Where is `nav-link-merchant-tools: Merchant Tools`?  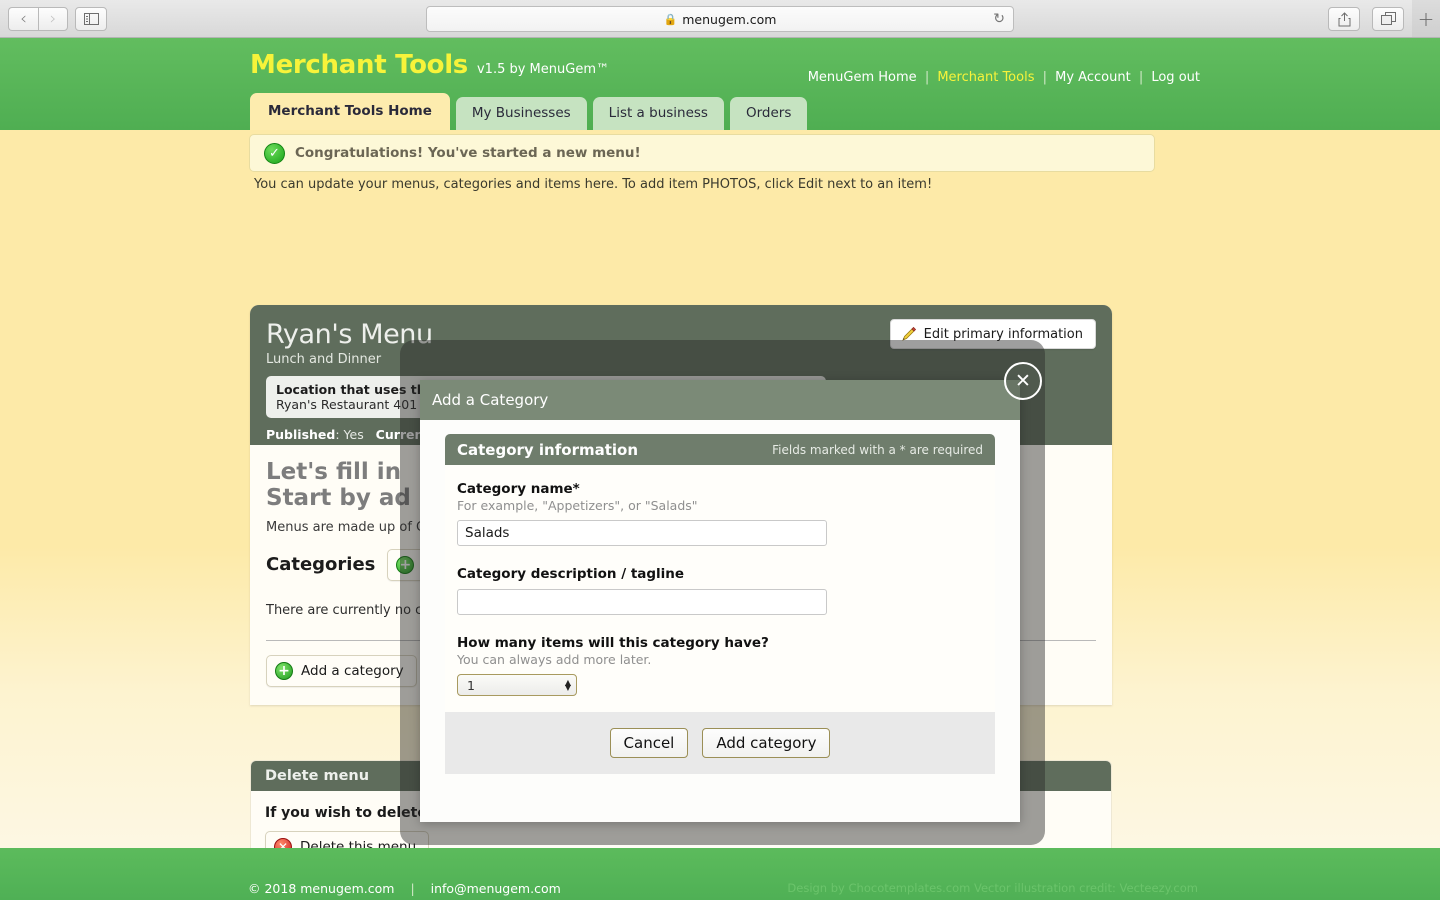 nav-link-merchant-tools: Merchant Tools is located at coordinates (985, 77).